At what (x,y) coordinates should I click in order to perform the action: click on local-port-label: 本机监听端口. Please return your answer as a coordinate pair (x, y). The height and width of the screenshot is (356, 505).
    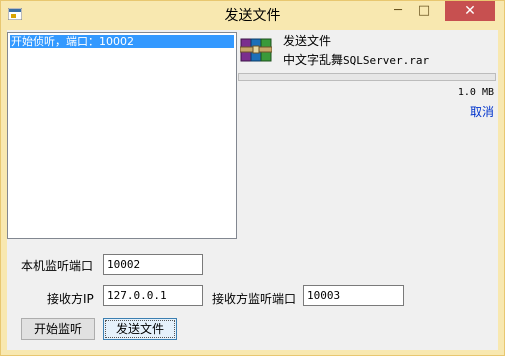
    Looking at the image, I should click on (57, 266).